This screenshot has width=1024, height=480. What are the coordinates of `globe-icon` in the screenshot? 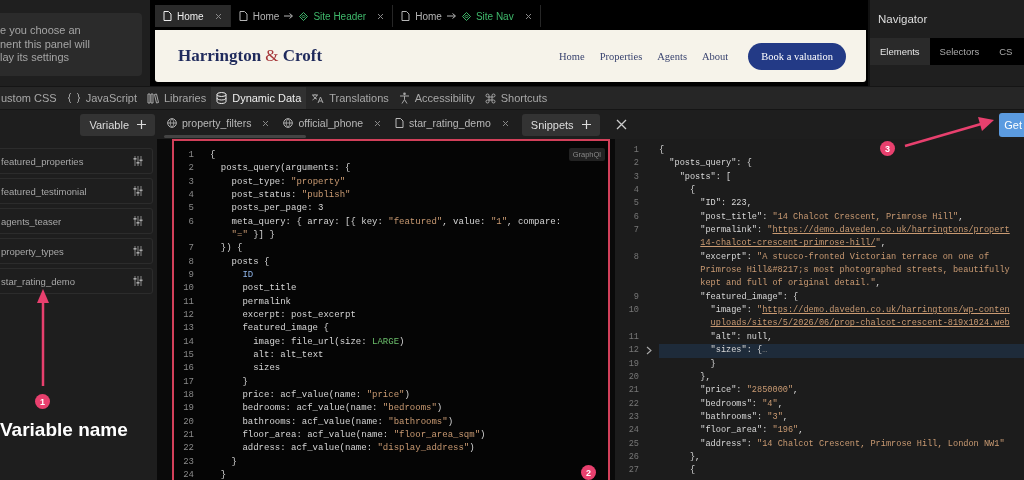 It's located at (288, 123).